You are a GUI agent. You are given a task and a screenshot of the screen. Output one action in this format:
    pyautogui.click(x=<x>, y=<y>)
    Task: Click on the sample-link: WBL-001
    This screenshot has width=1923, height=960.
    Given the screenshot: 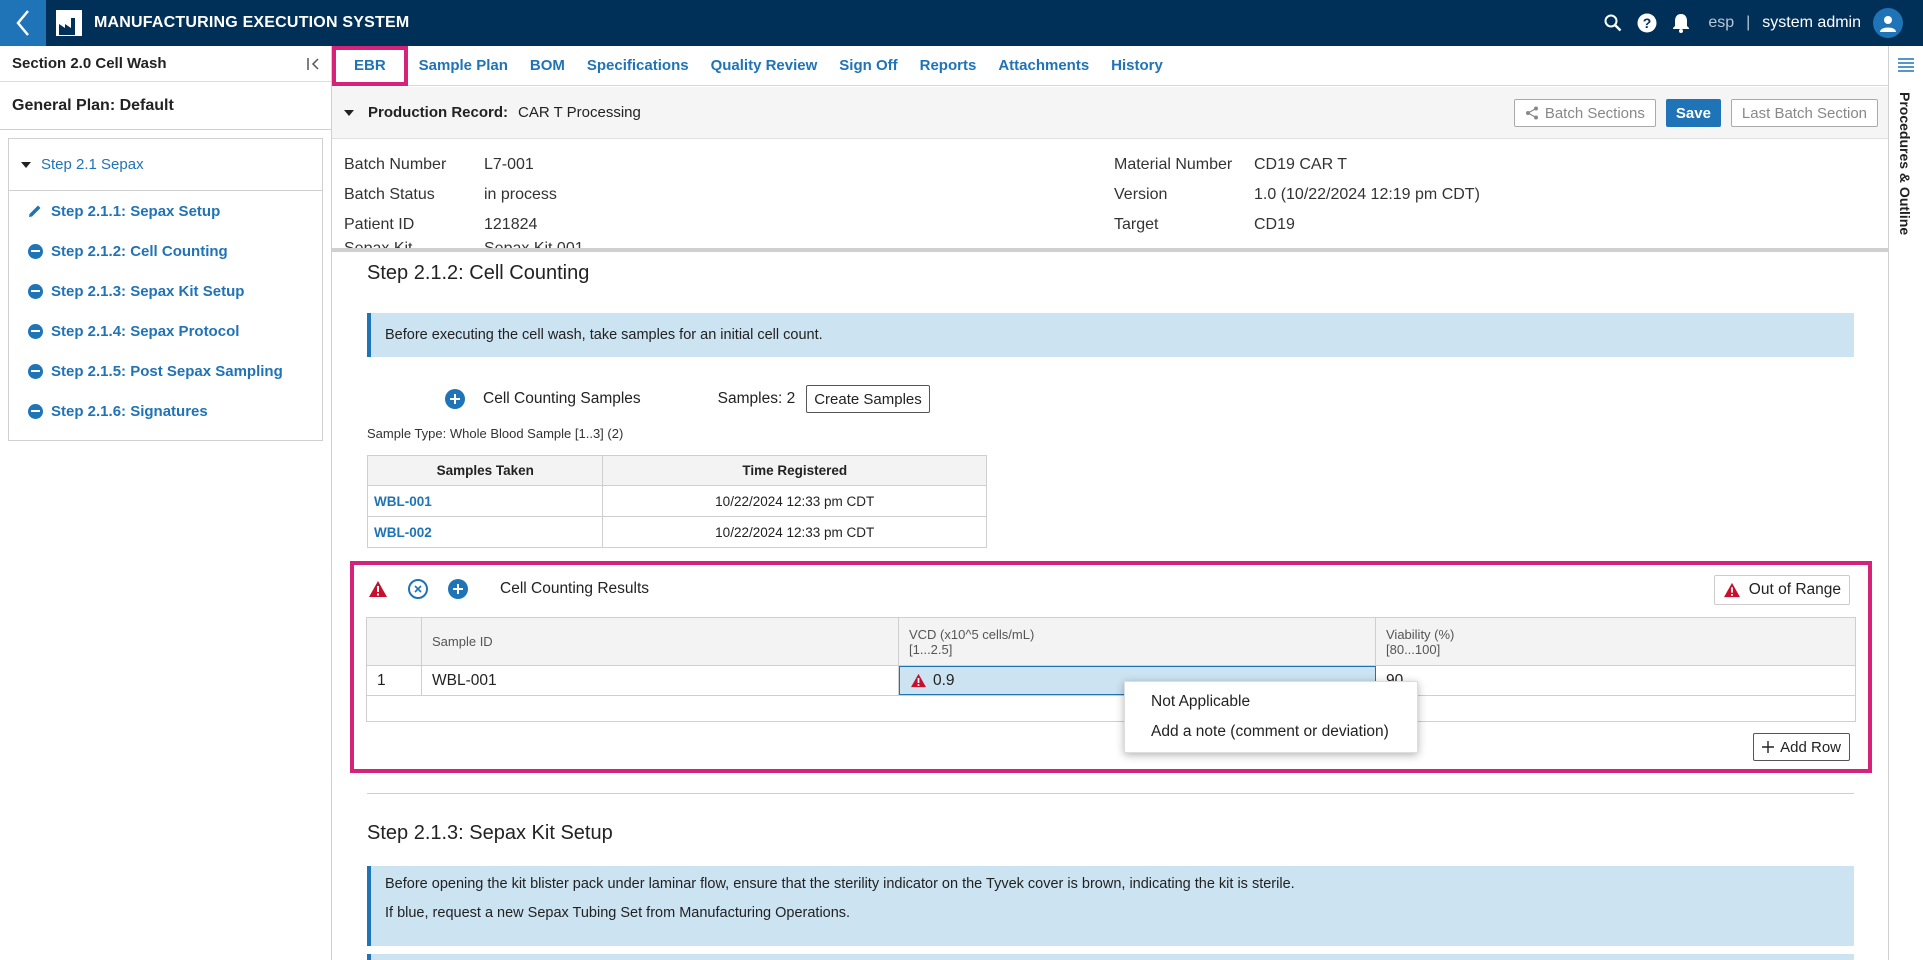 What is the action you would take?
    pyautogui.click(x=485, y=501)
    